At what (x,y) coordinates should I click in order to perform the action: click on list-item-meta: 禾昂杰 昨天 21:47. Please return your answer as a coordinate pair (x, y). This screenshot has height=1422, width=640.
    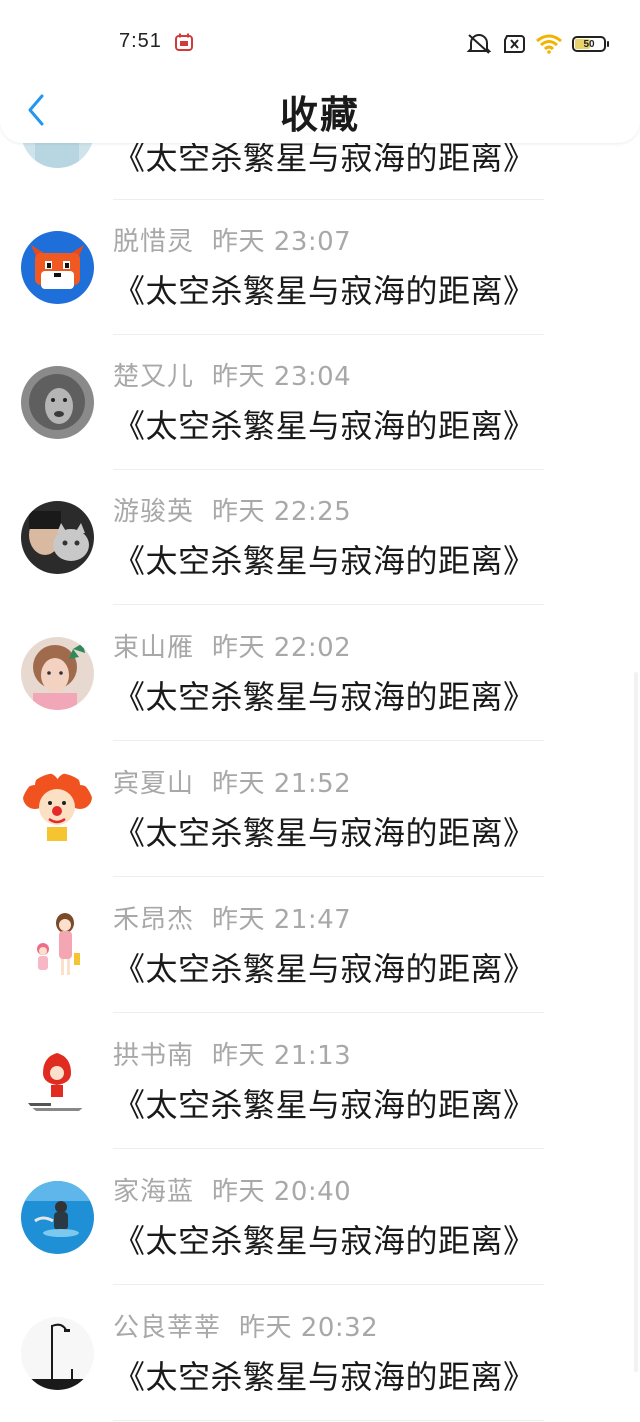
    Looking at the image, I should click on (232, 920).